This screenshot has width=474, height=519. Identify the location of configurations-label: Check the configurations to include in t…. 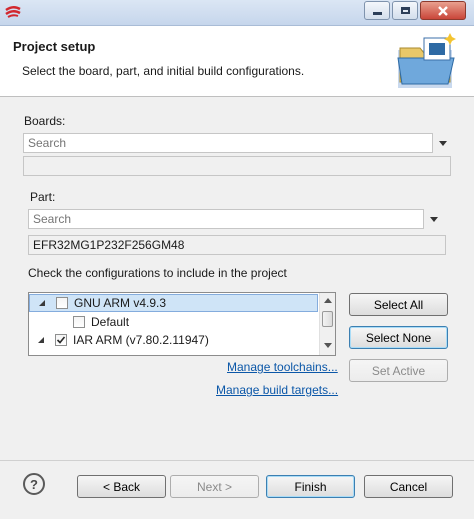
(157, 273).